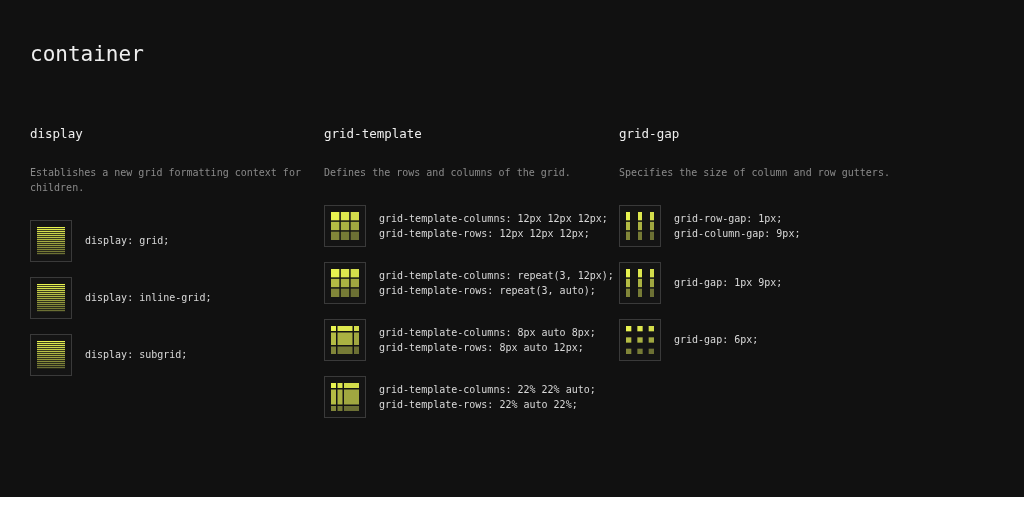 Image resolution: width=1024 pixels, height=510 pixels. Describe the element at coordinates (345, 397) in the screenshot. I see `split-grid-icon` at that location.